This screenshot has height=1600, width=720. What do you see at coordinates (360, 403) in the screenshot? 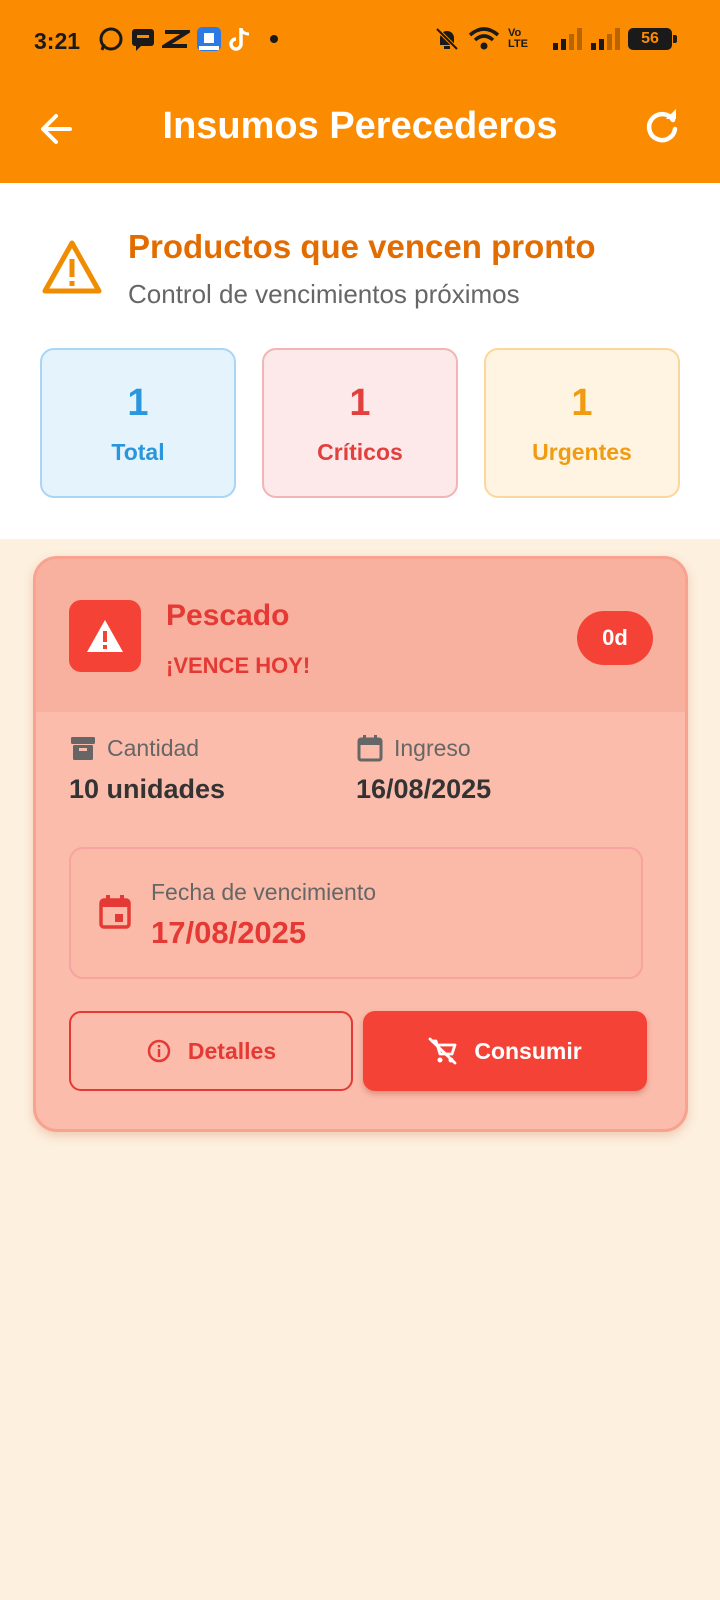
I see `stat-critical-value: 1` at bounding box center [360, 403].